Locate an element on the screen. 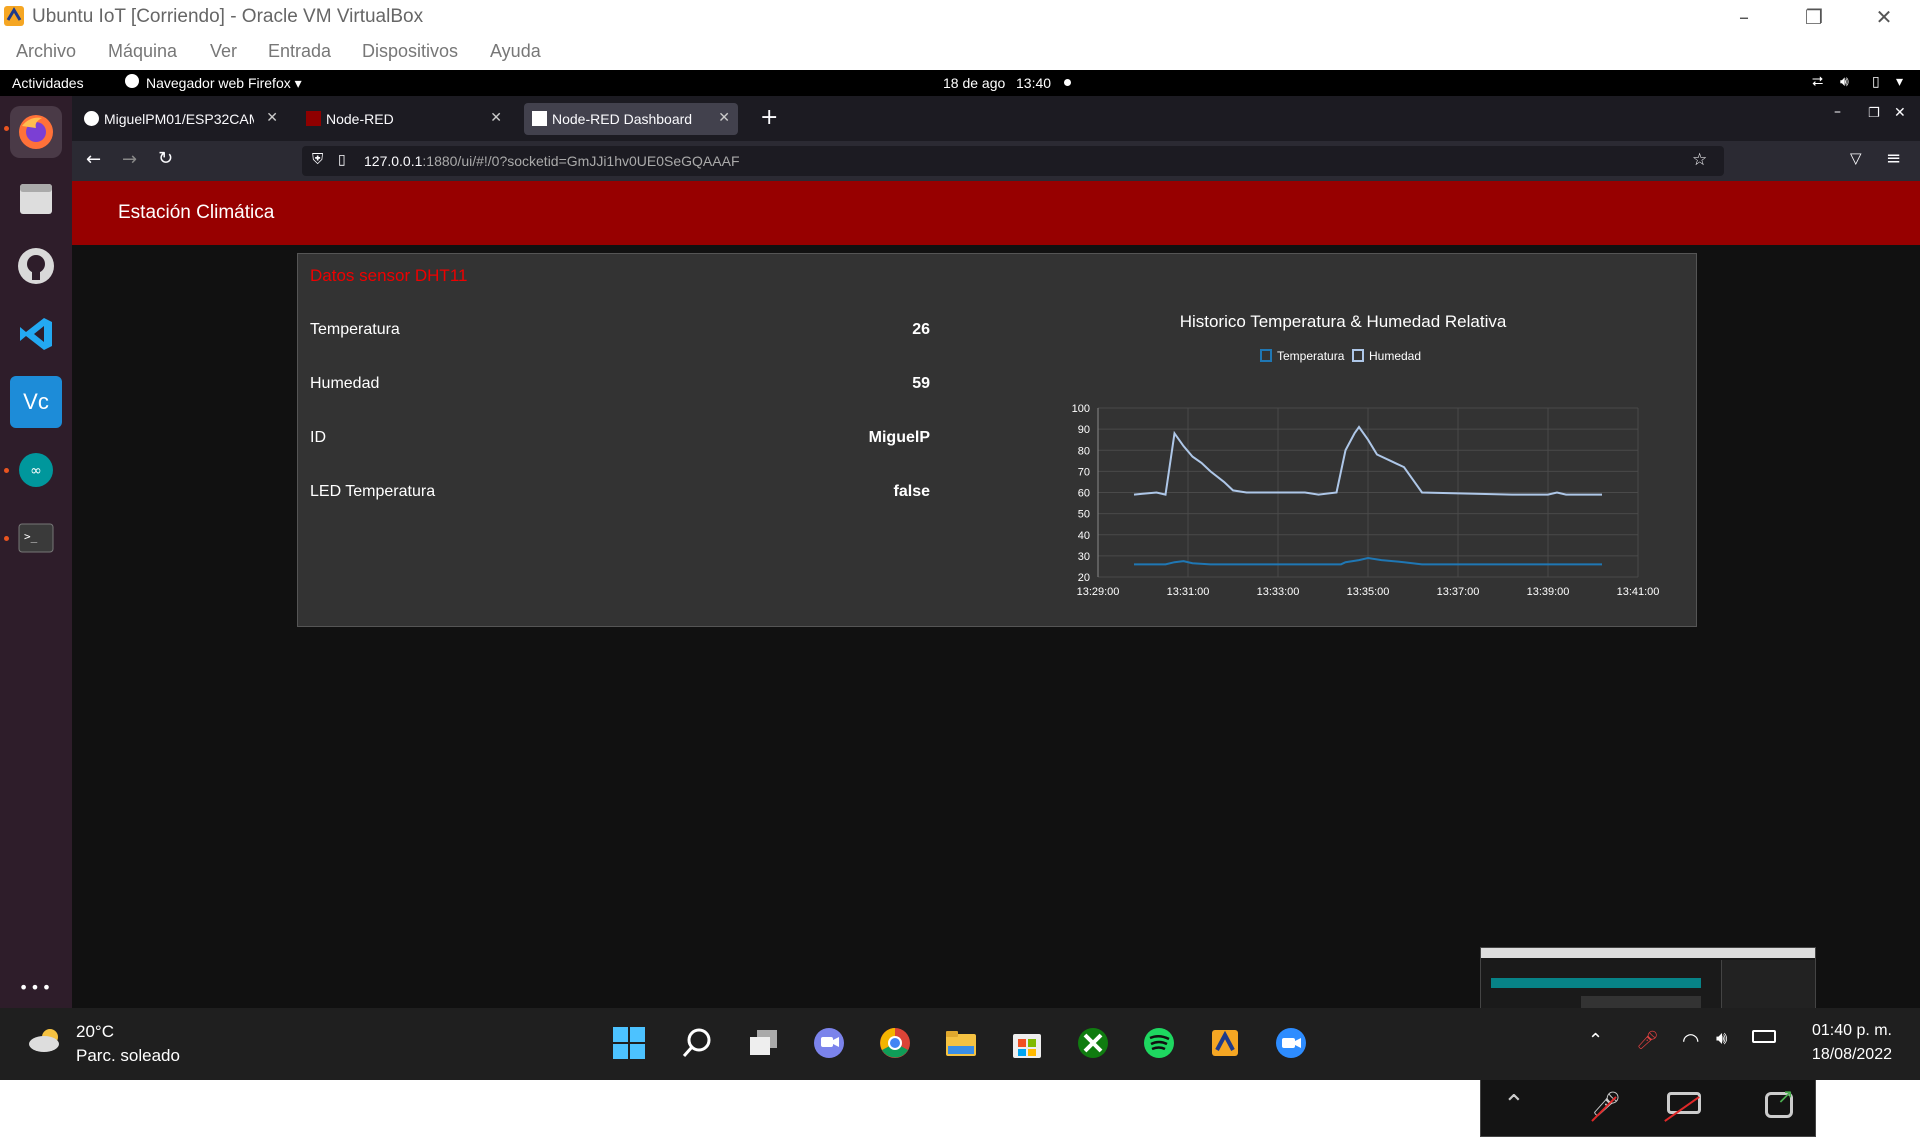 The image size is (1920, 1137). arduino-icon: ∞ is located at coordinates (36, 470).